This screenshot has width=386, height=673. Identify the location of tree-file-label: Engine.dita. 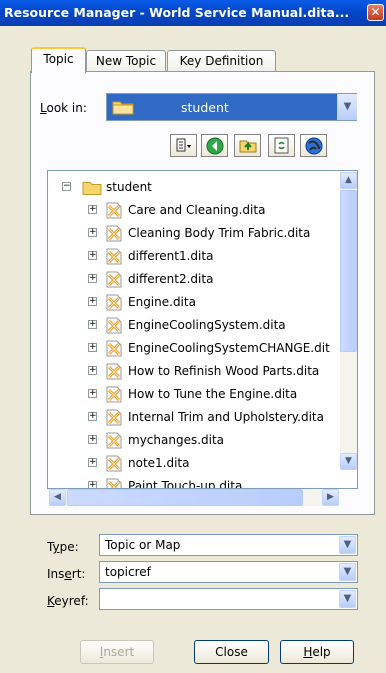
(162, 302).